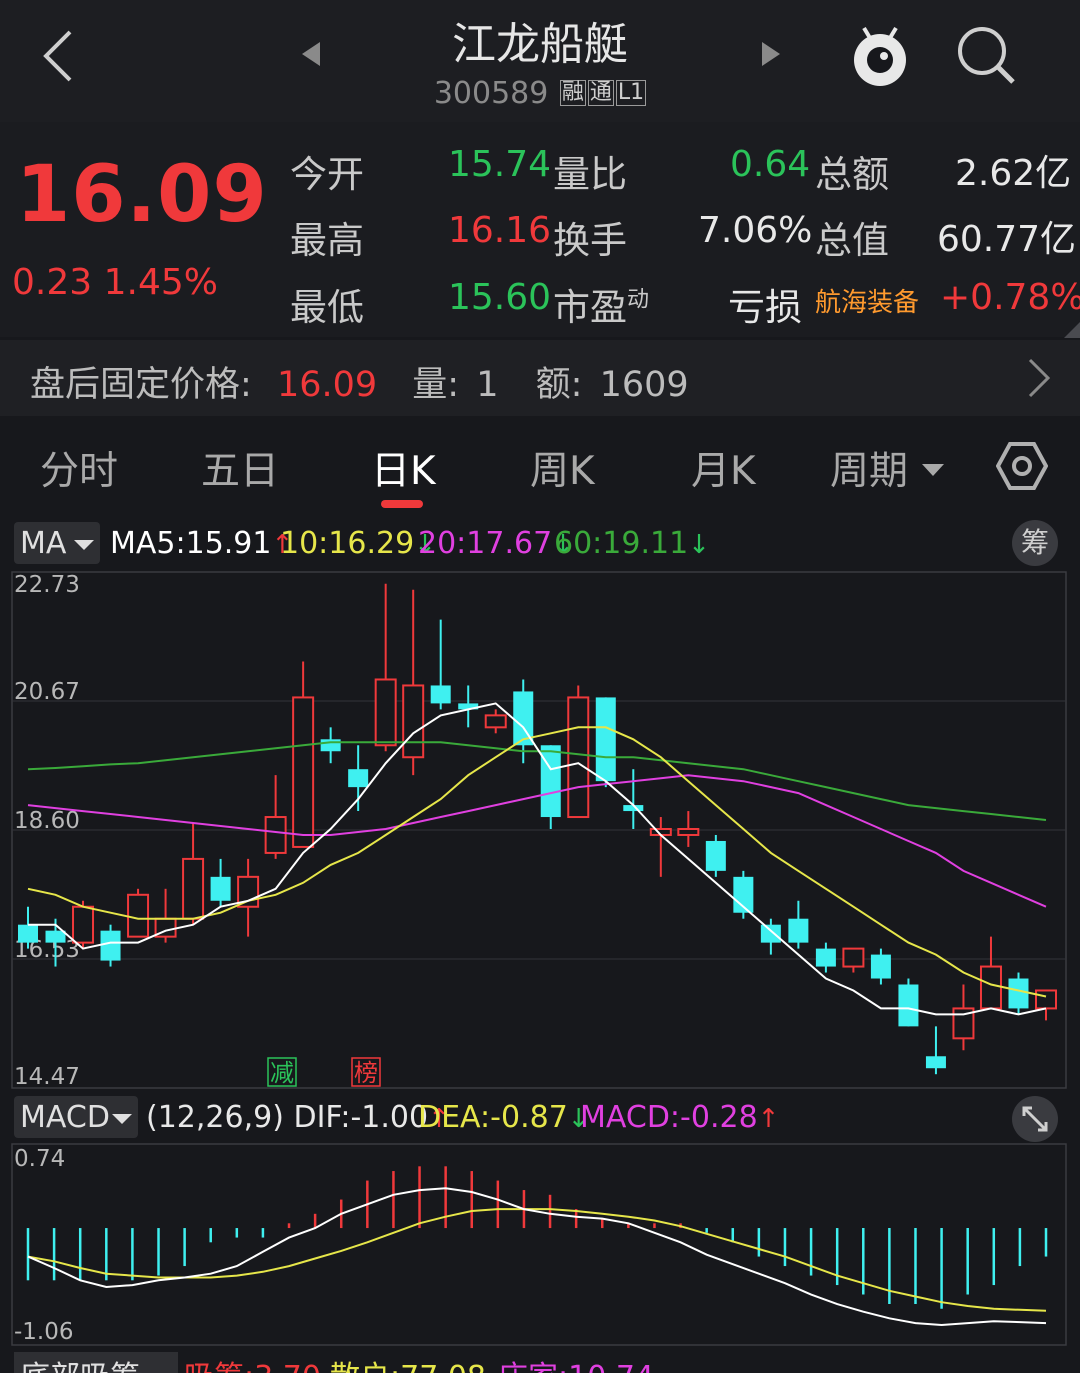 This screenshot has height=1373, width=1080. I want to click on chip-distribution-button: 筹, so click(1035, 543).